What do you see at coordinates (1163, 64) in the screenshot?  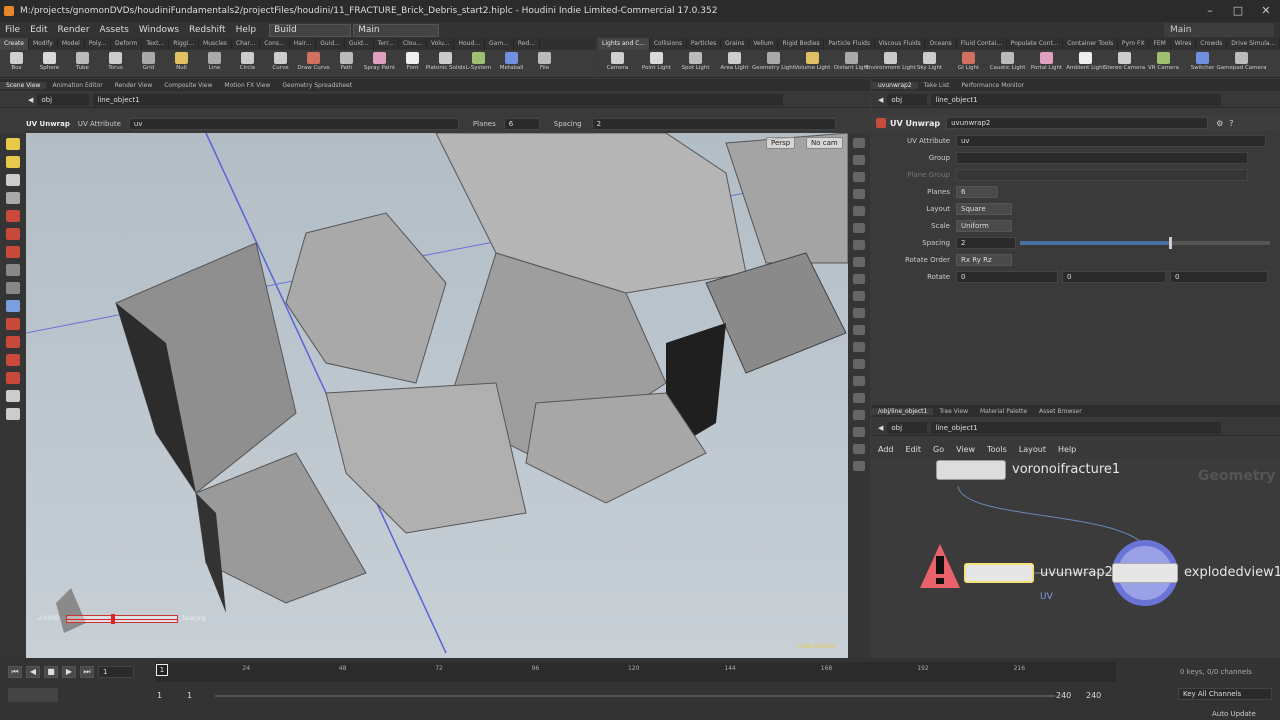 I see `shelf-right-tool-14: VR Camera` at bounding box center [1163, 64].